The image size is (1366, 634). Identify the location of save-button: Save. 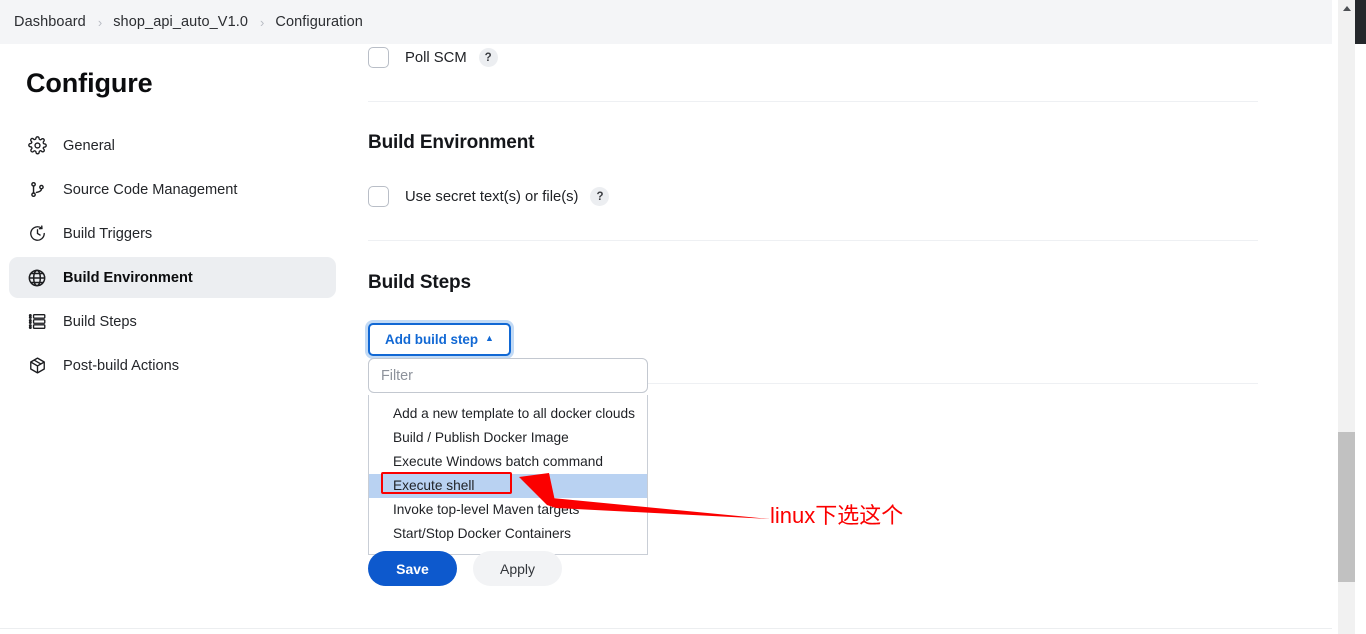
(412, 568).